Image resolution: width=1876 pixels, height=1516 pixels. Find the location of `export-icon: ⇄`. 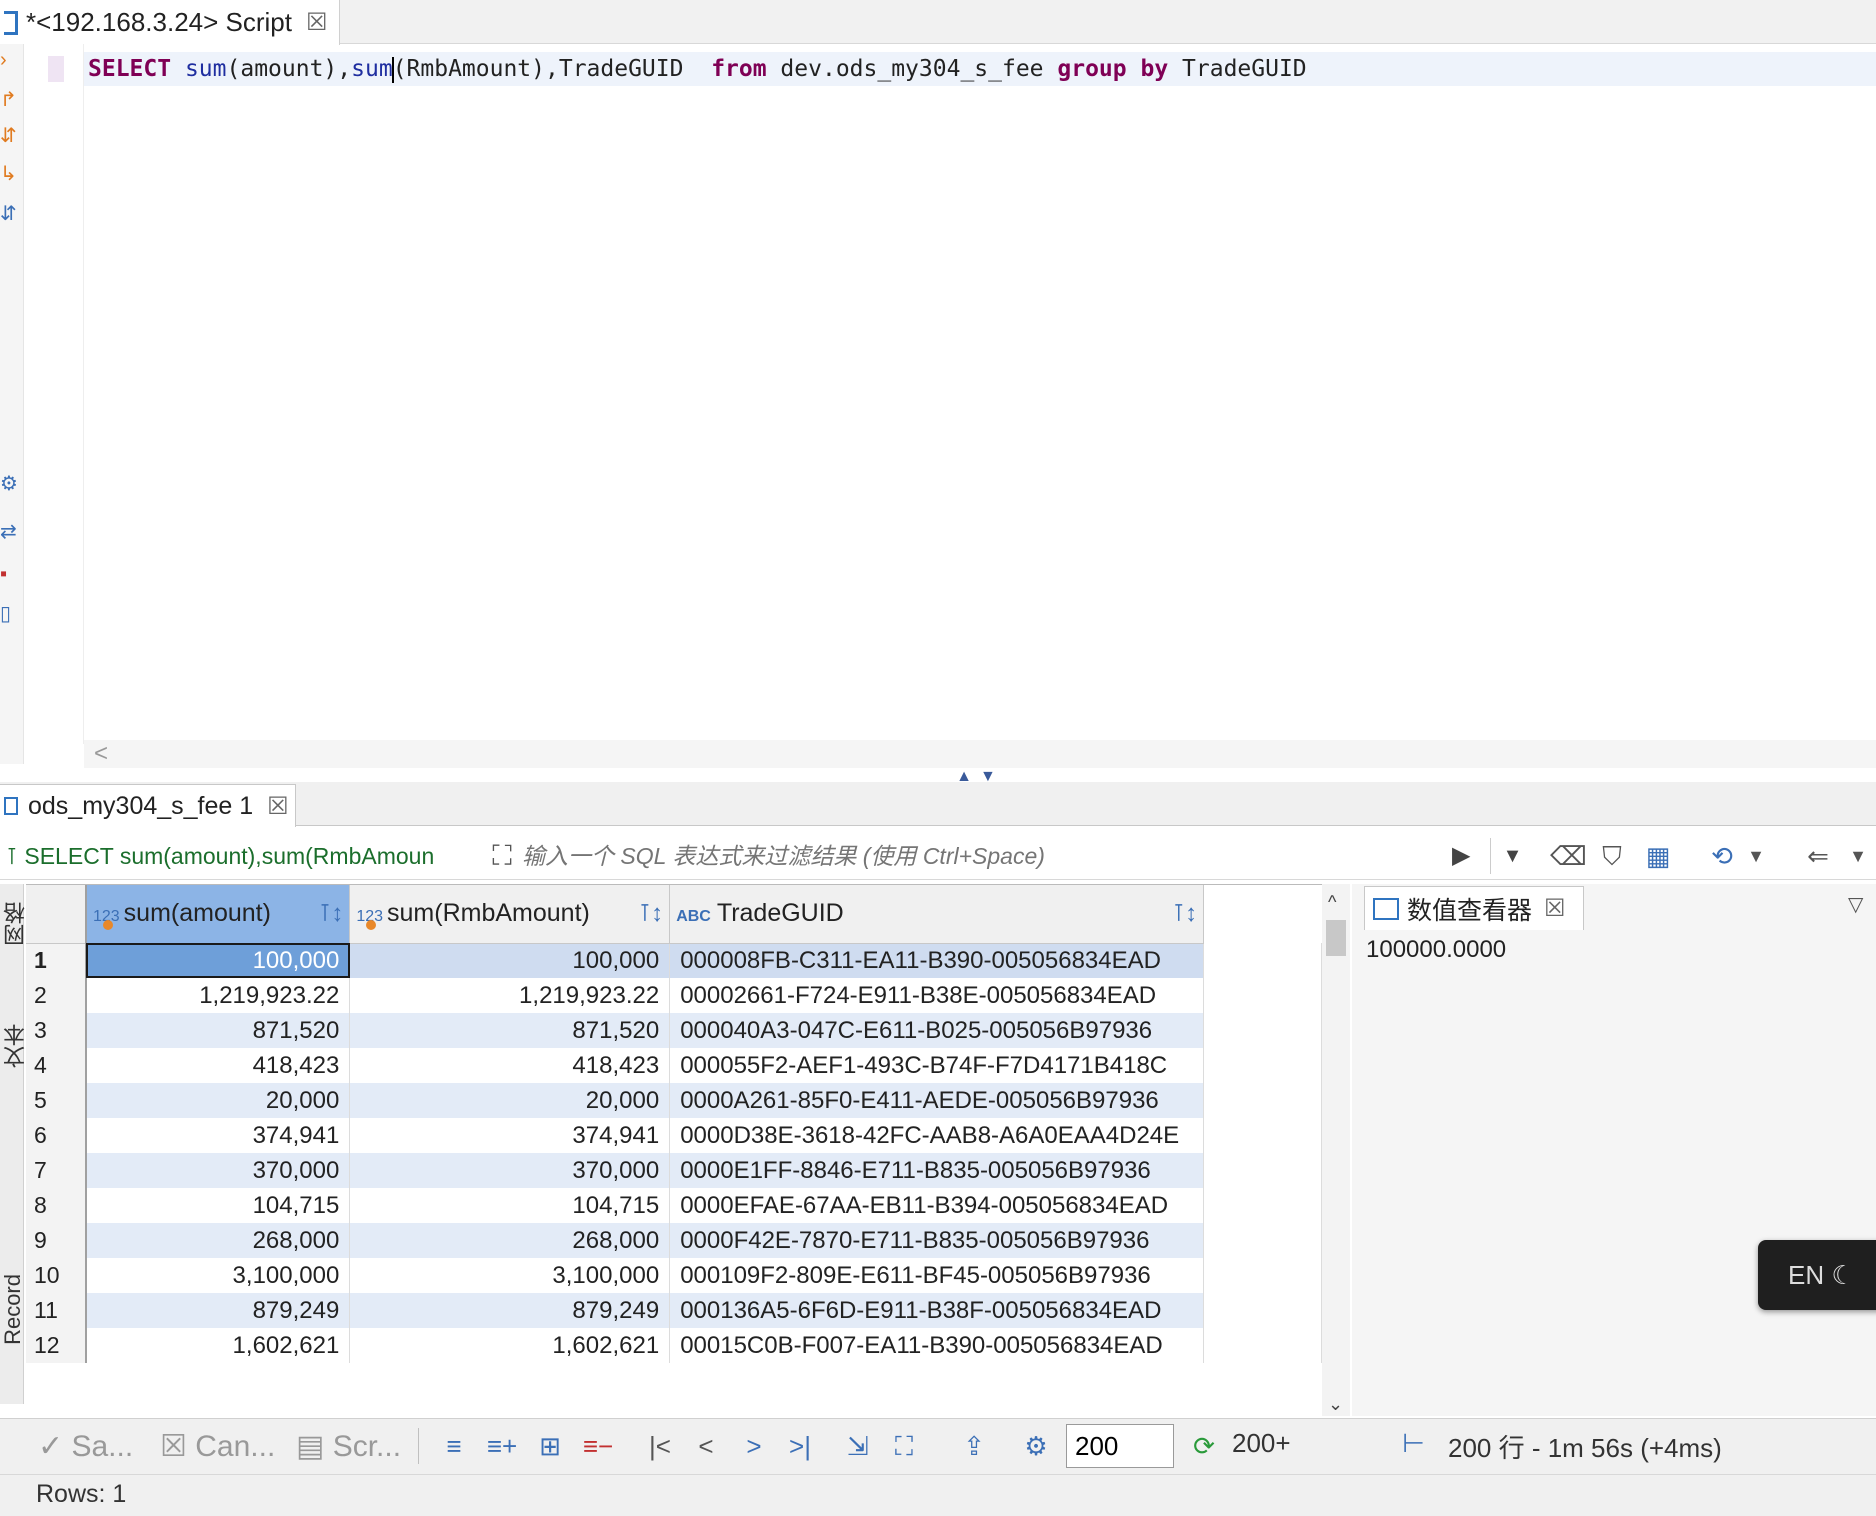

export-icon: ⇄ is located at coordinates (8, 532).